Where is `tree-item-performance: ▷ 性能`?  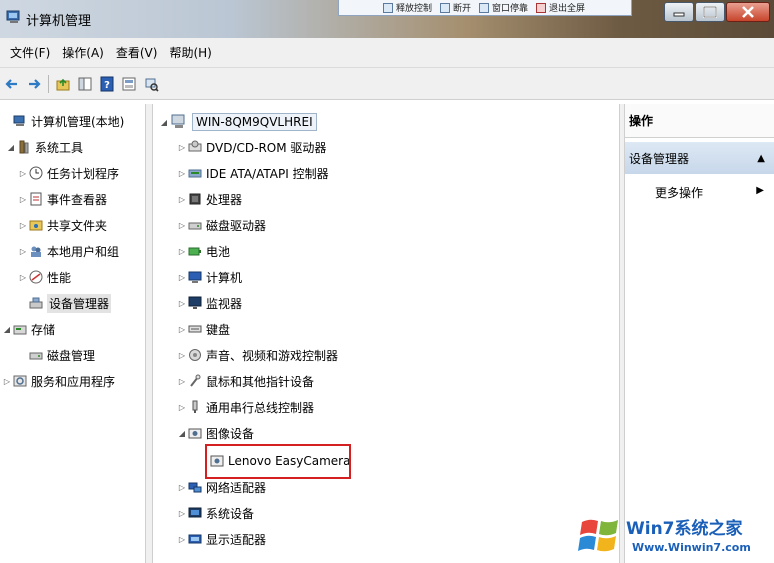 tree-item-performance: ▷ 性能 is located at coordinates (44, 277).